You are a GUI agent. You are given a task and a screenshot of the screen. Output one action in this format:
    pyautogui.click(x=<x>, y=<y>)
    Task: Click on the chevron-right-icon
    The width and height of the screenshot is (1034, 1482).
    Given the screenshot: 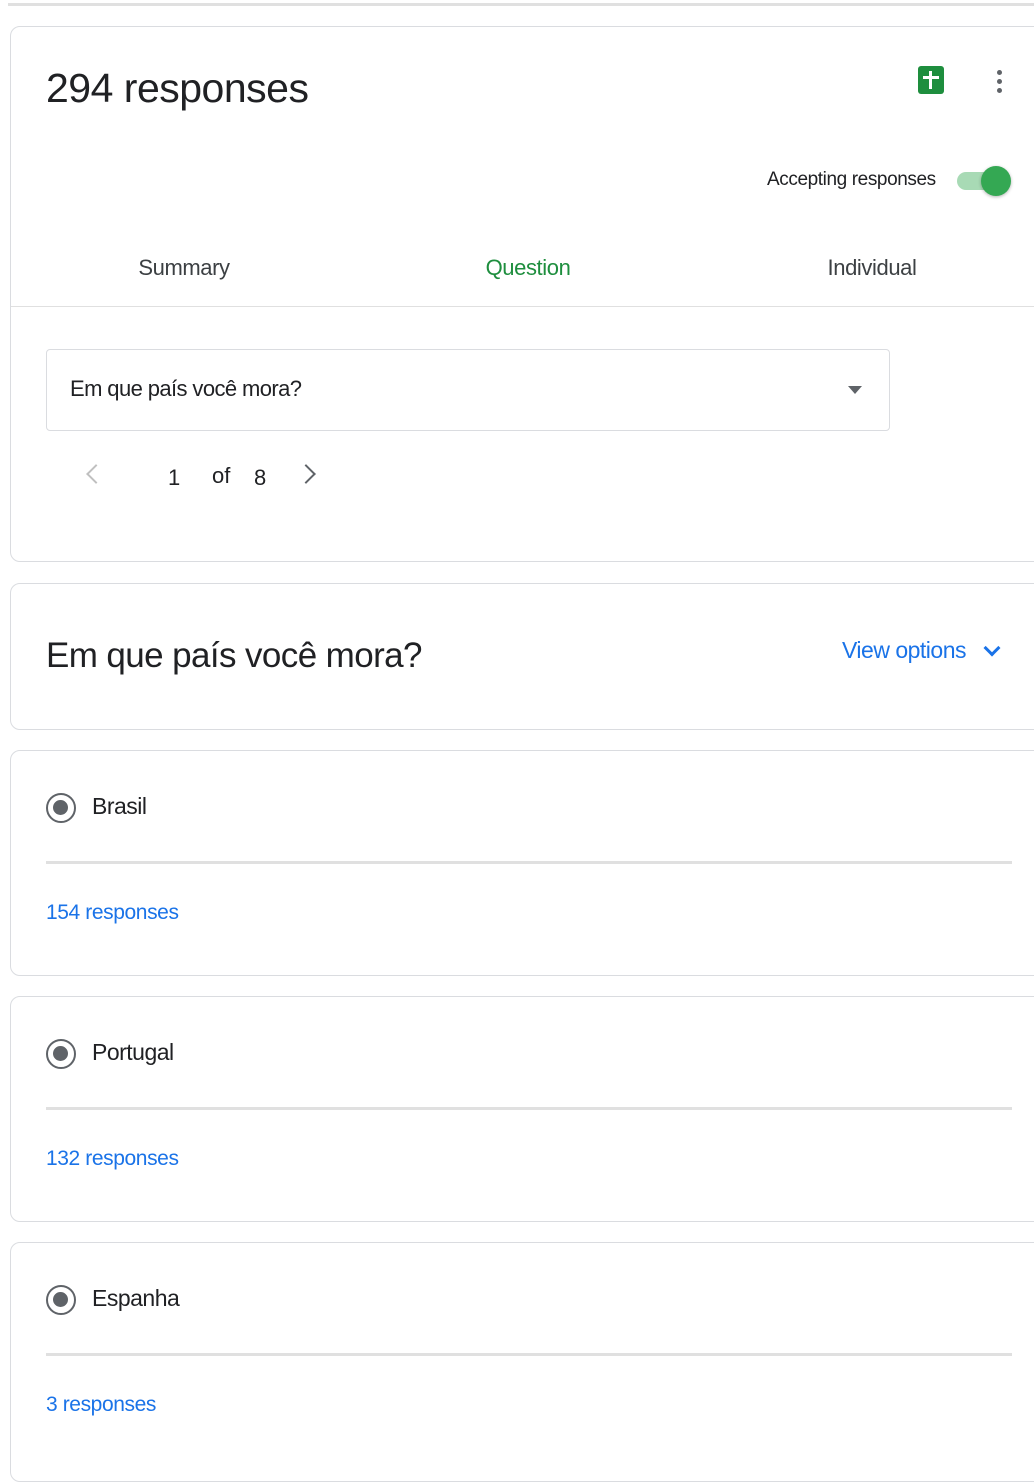 What is the action you would take?
    pyautogui.click(x=306, y=474)
    